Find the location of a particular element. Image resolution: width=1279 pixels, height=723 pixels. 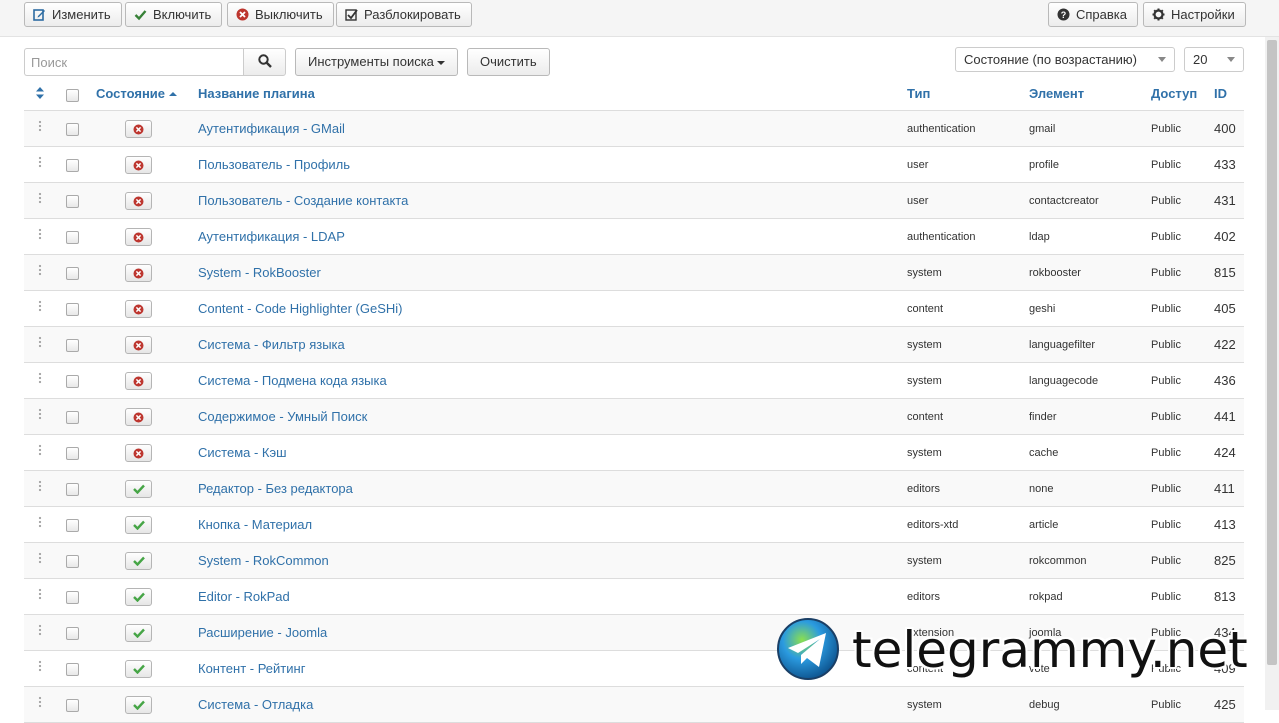

access-column-header: Доступ is located at coordinates (1174, 93).